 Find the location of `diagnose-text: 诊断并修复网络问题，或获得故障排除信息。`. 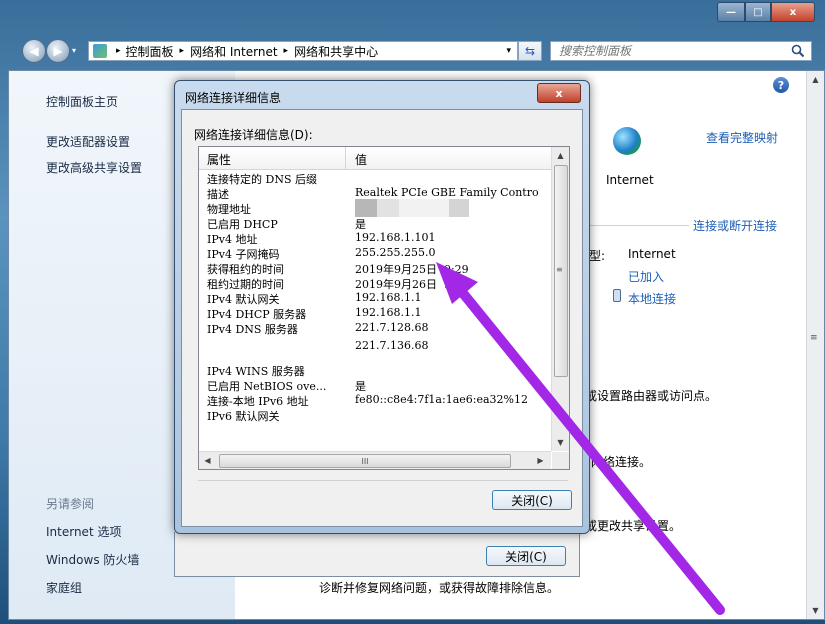

diagnose-text: 诊断并修复网络问题，或获得故障排除信息。 is located at coordinates (439, 588).